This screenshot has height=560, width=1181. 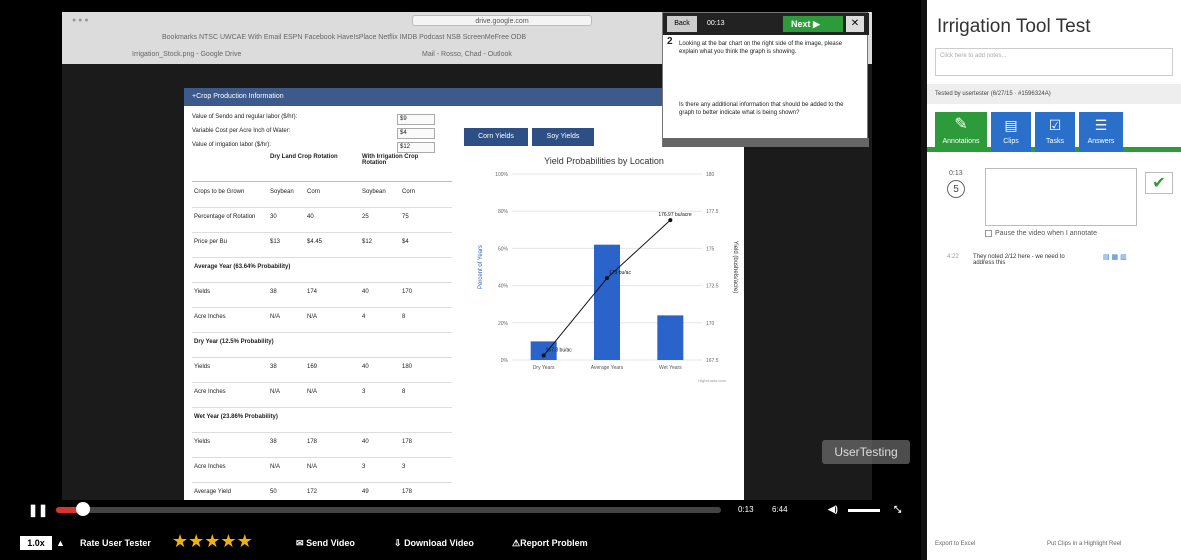 What do you see at coordinates (712, 380) in the screenshot?
I see `chart-credit: Highcharts.com` at bounding box center [712, 380].